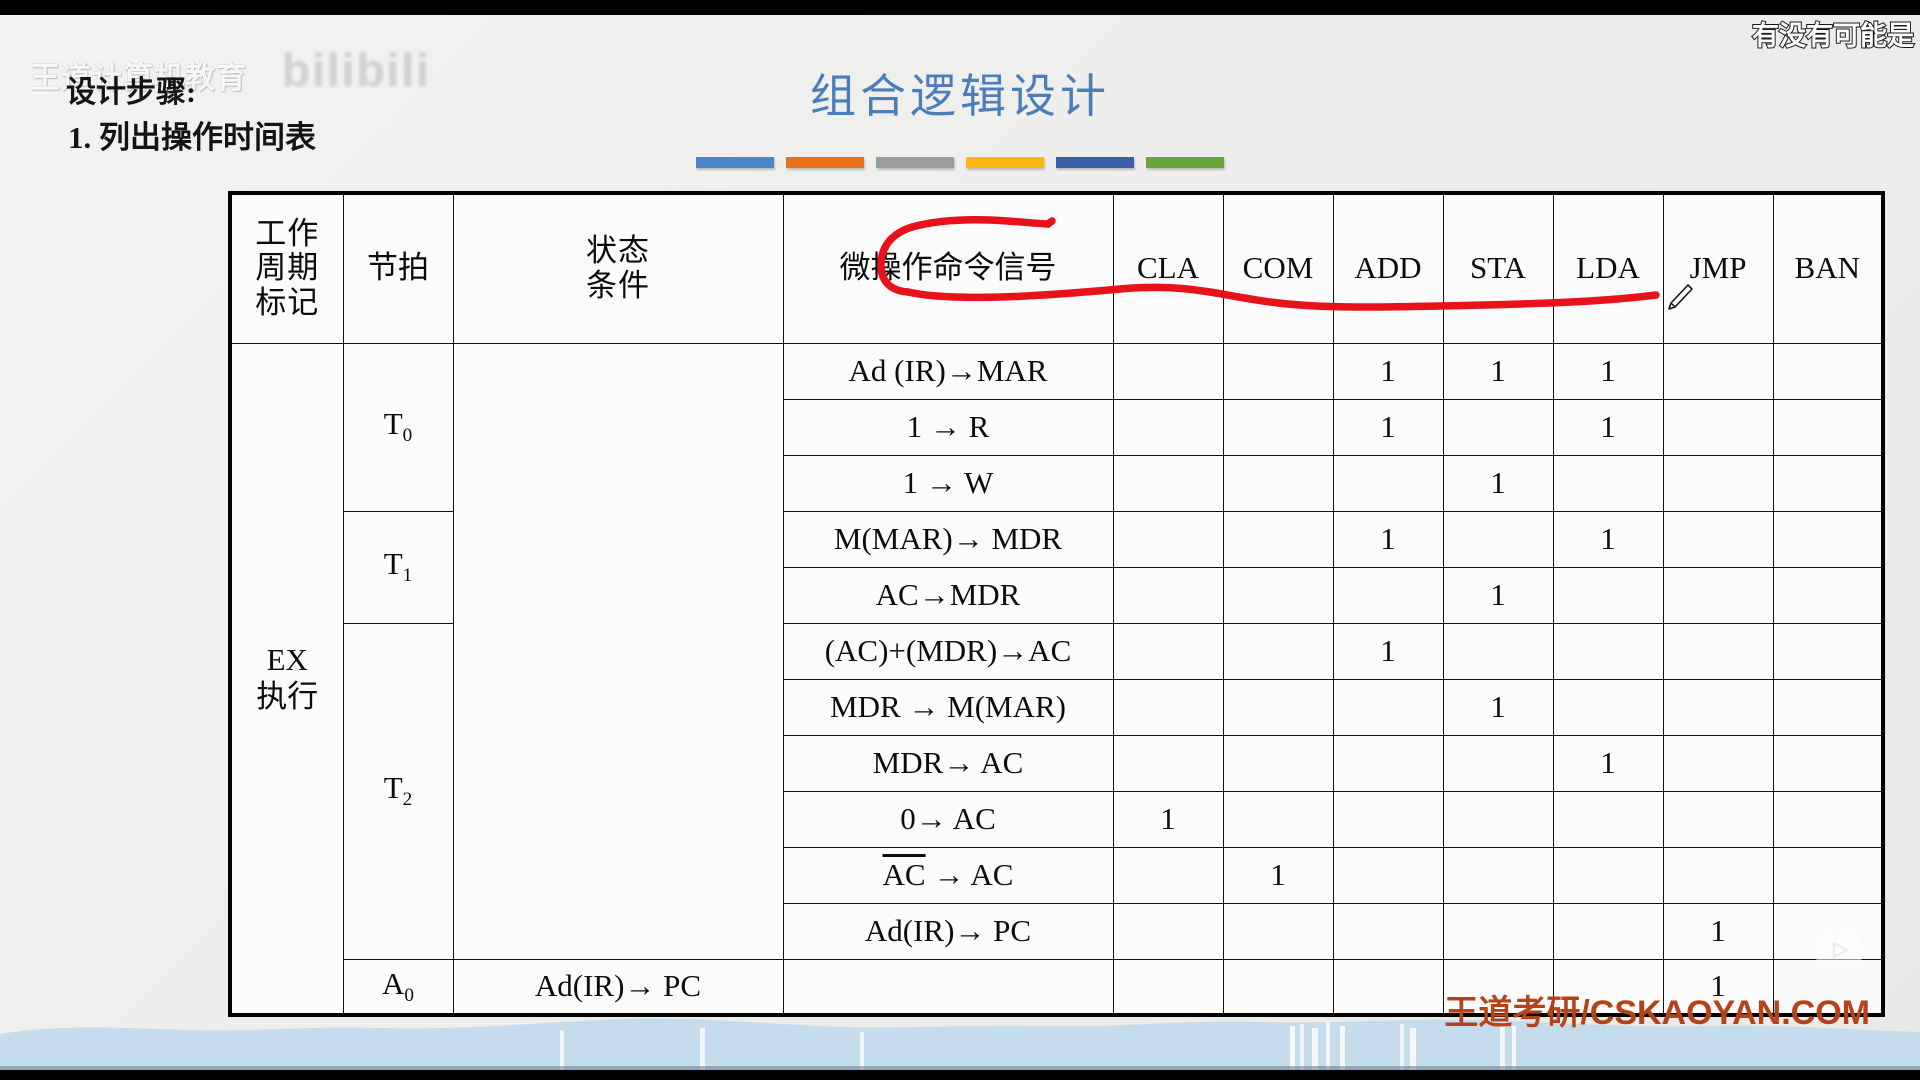  Describe the element at coordinates (948, 763) in the screenshot. I see `cell-micro-operation: MDR→ AC` at that location.